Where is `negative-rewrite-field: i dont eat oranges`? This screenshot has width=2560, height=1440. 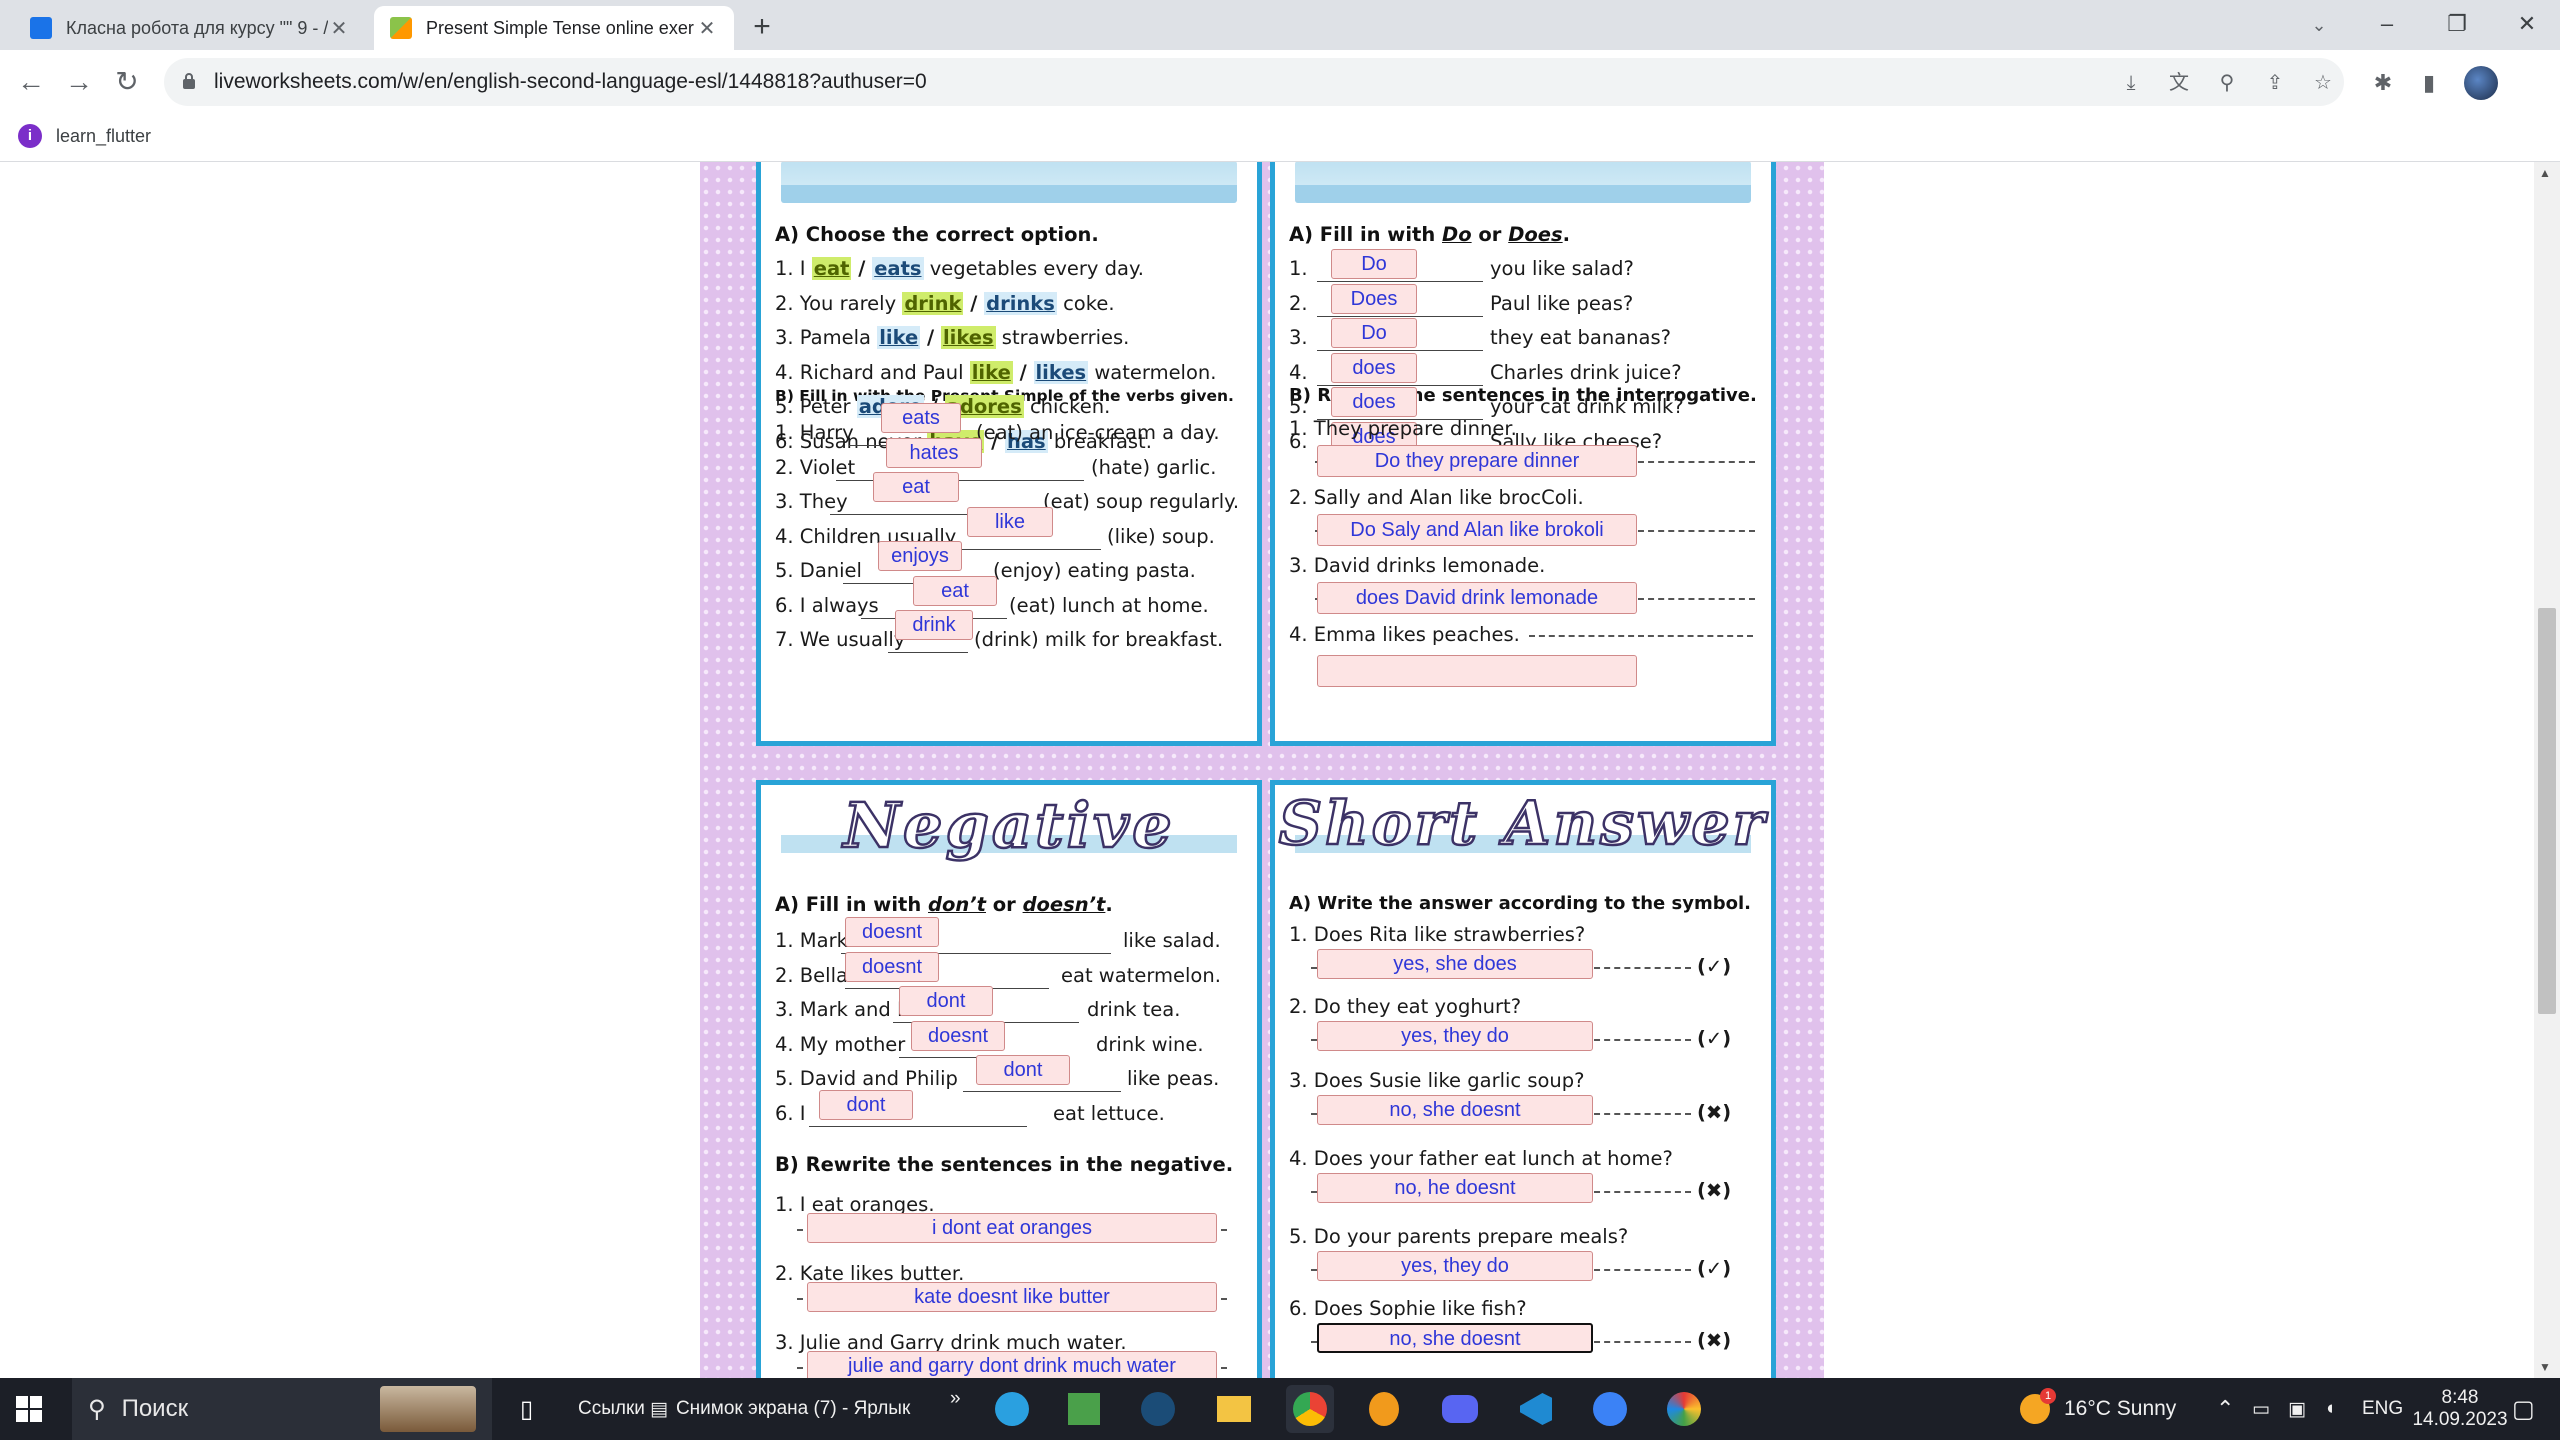 negative-rewrite-field: i dont eat oranges is located at coordinates (1012, 1228).